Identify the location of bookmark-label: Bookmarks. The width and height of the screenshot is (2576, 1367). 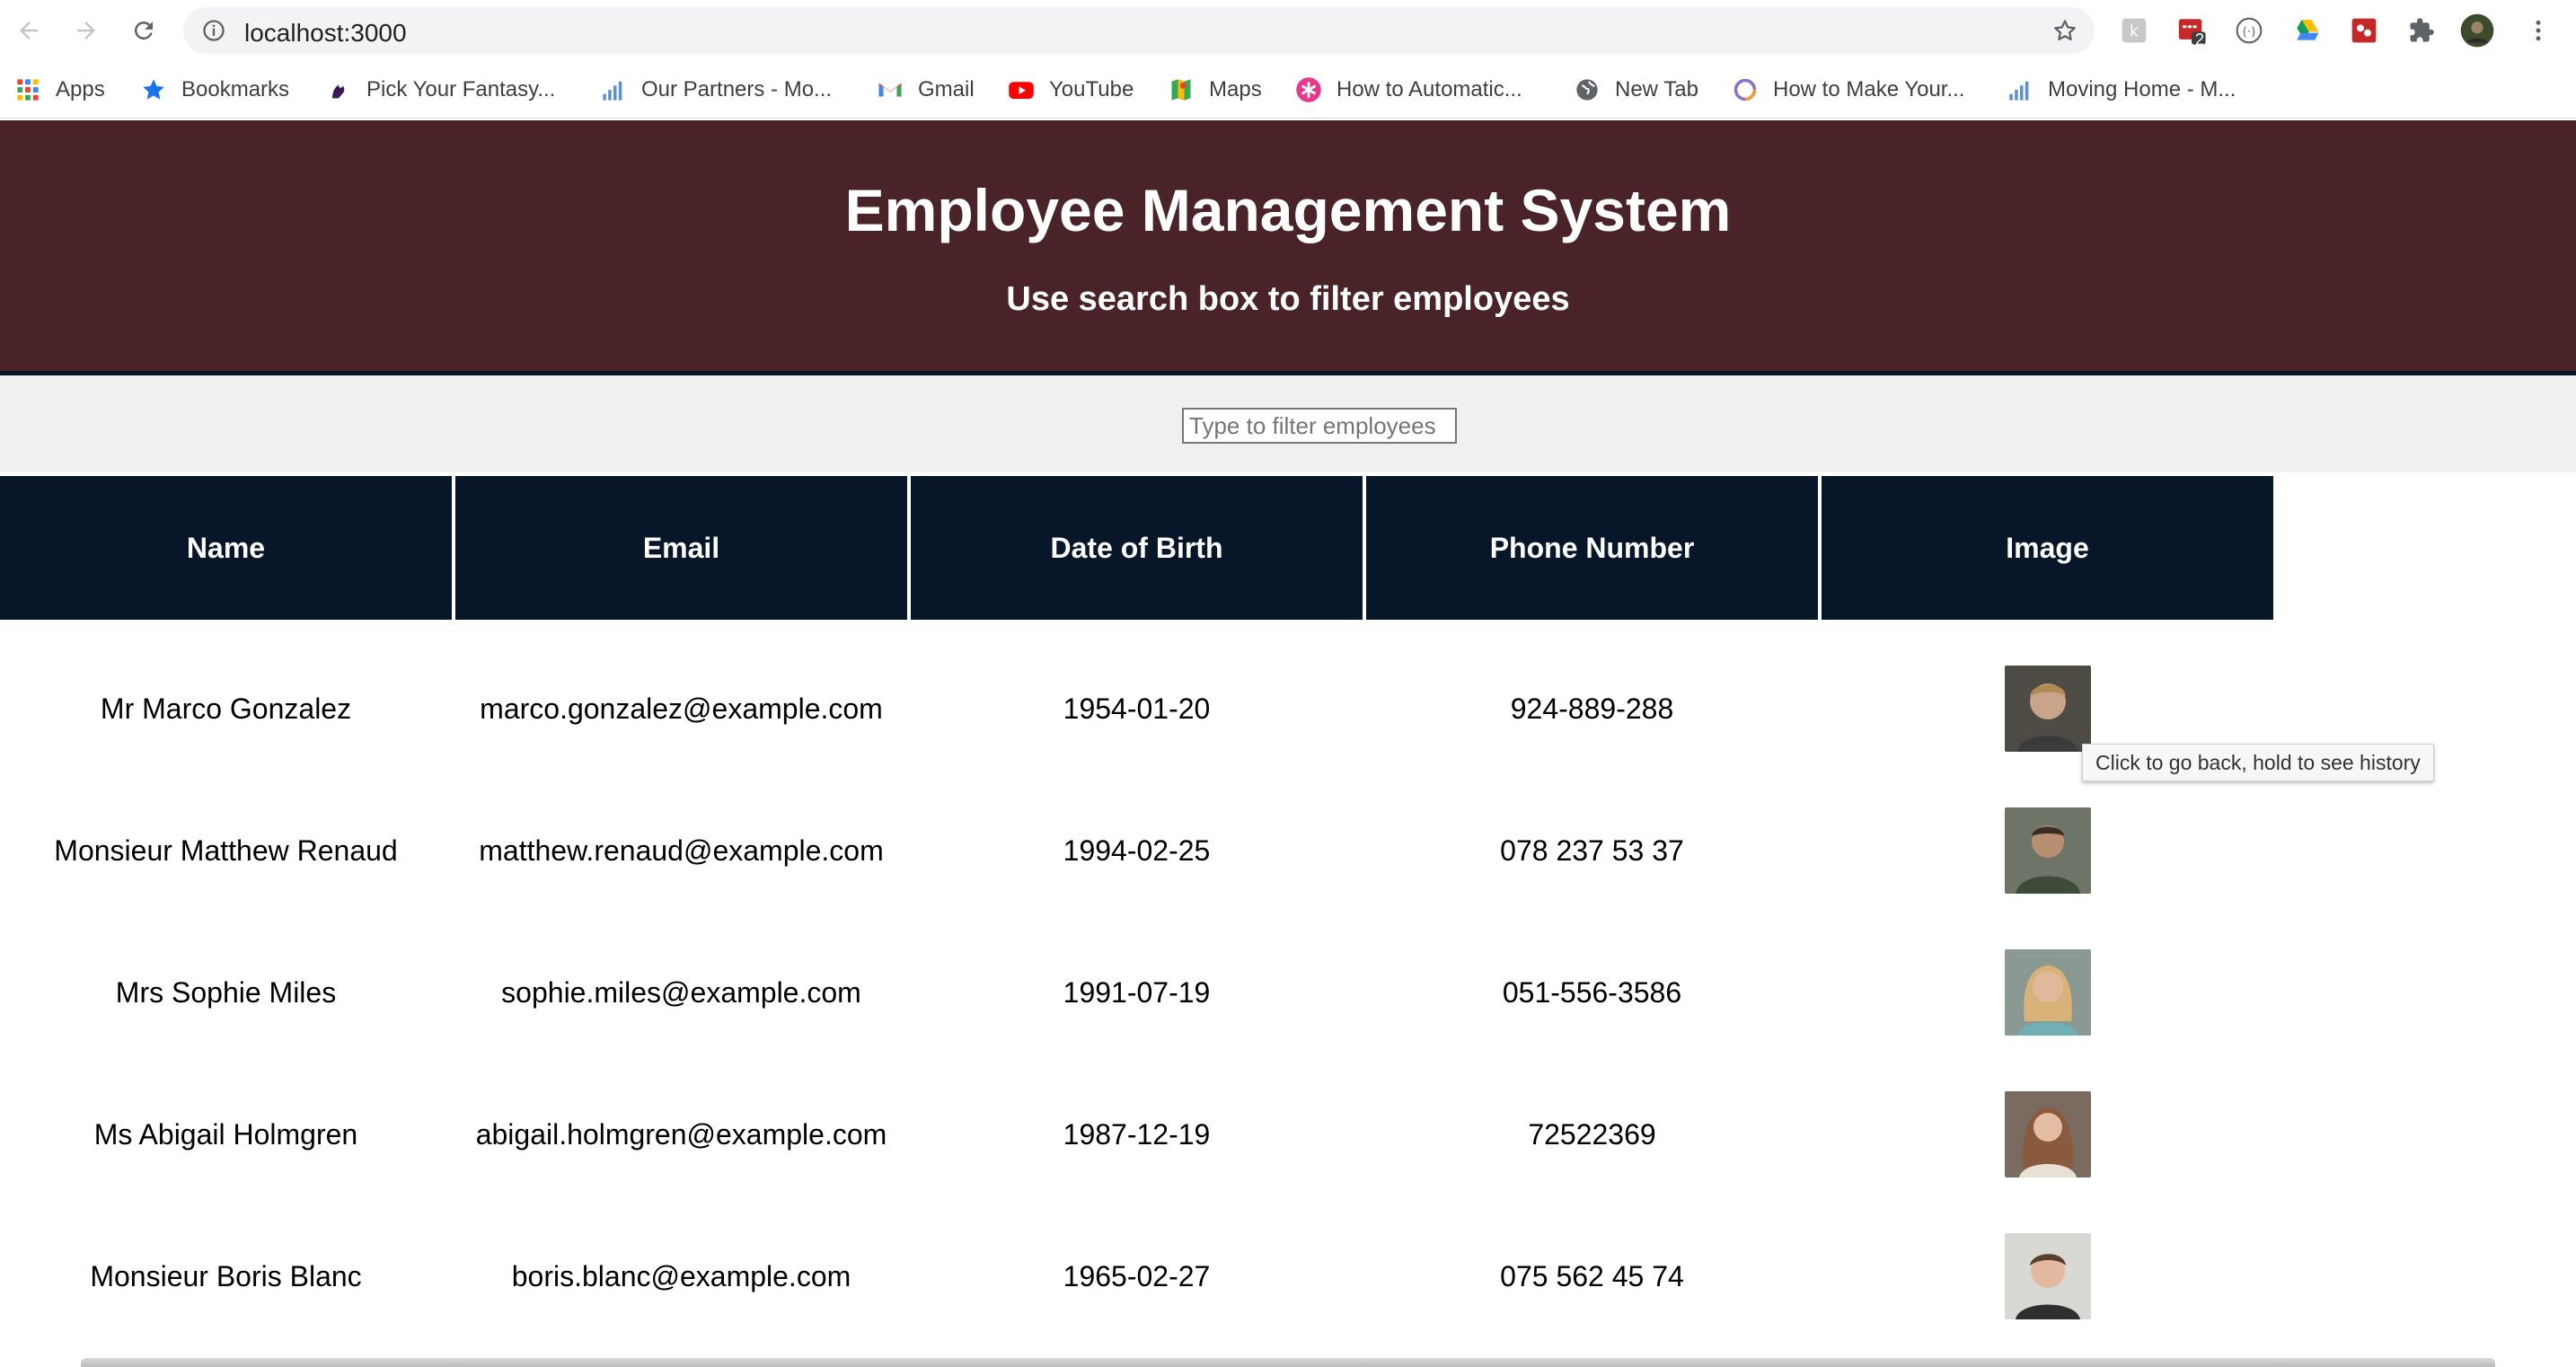
(235, 89).